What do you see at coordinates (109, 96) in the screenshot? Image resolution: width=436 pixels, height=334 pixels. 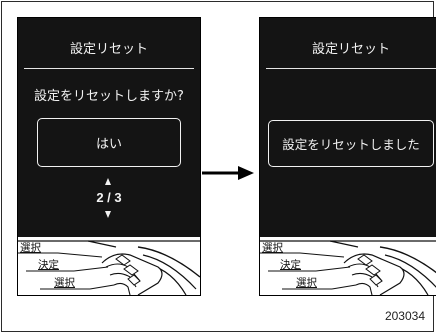 I see `reset-question: 設定をリセットしますか?` at bounding box center [109, 96].